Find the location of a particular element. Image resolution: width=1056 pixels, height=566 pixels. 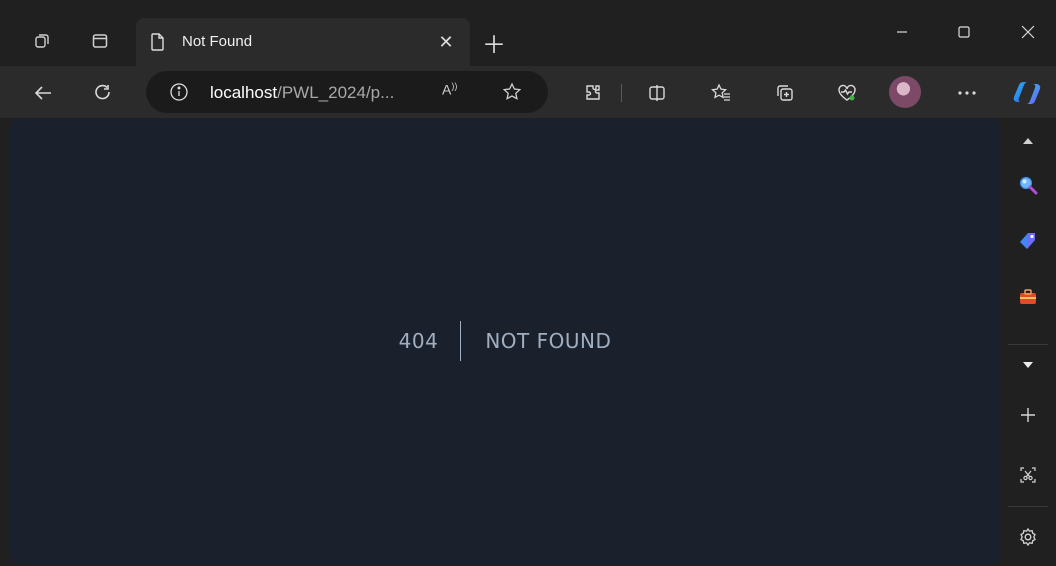

new-tab-button: ＋ is located at coordinates (494, 44).